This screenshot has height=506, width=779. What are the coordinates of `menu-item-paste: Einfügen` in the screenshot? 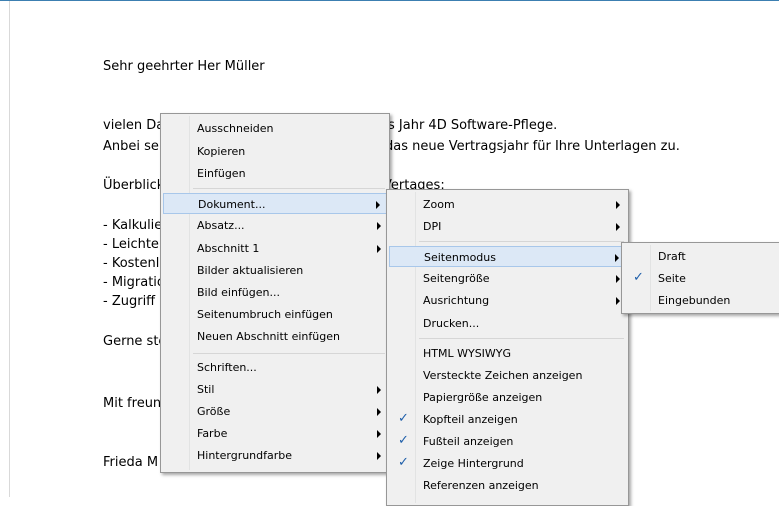 It's located at (275, 173).